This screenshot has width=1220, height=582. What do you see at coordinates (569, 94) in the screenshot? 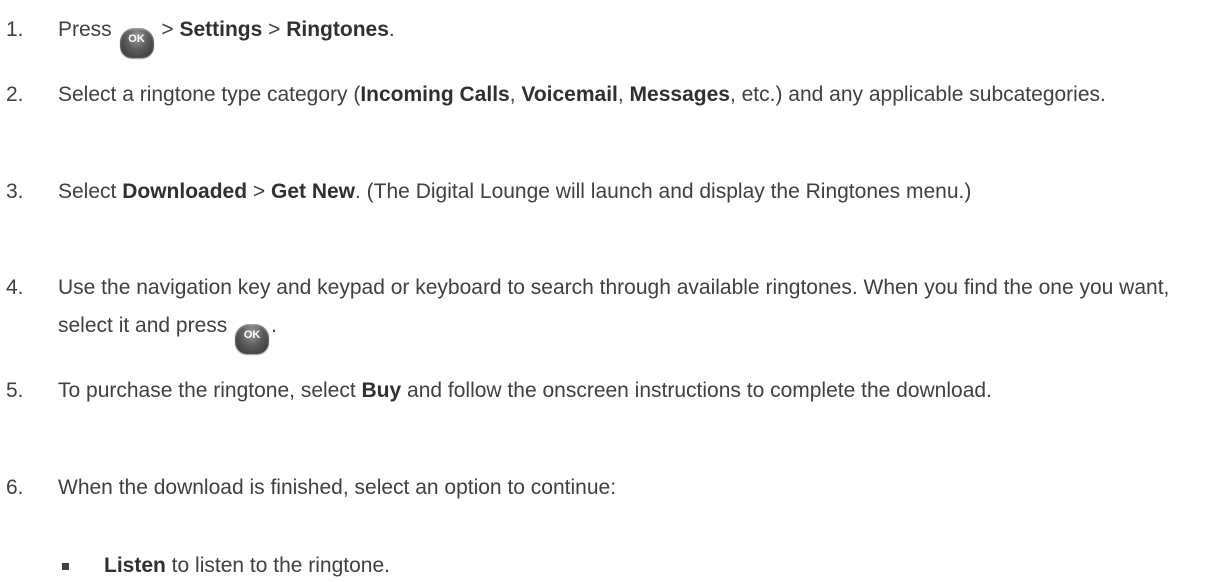
I see `voicemail-label: Voicemail` at bounding box center [569, 94].